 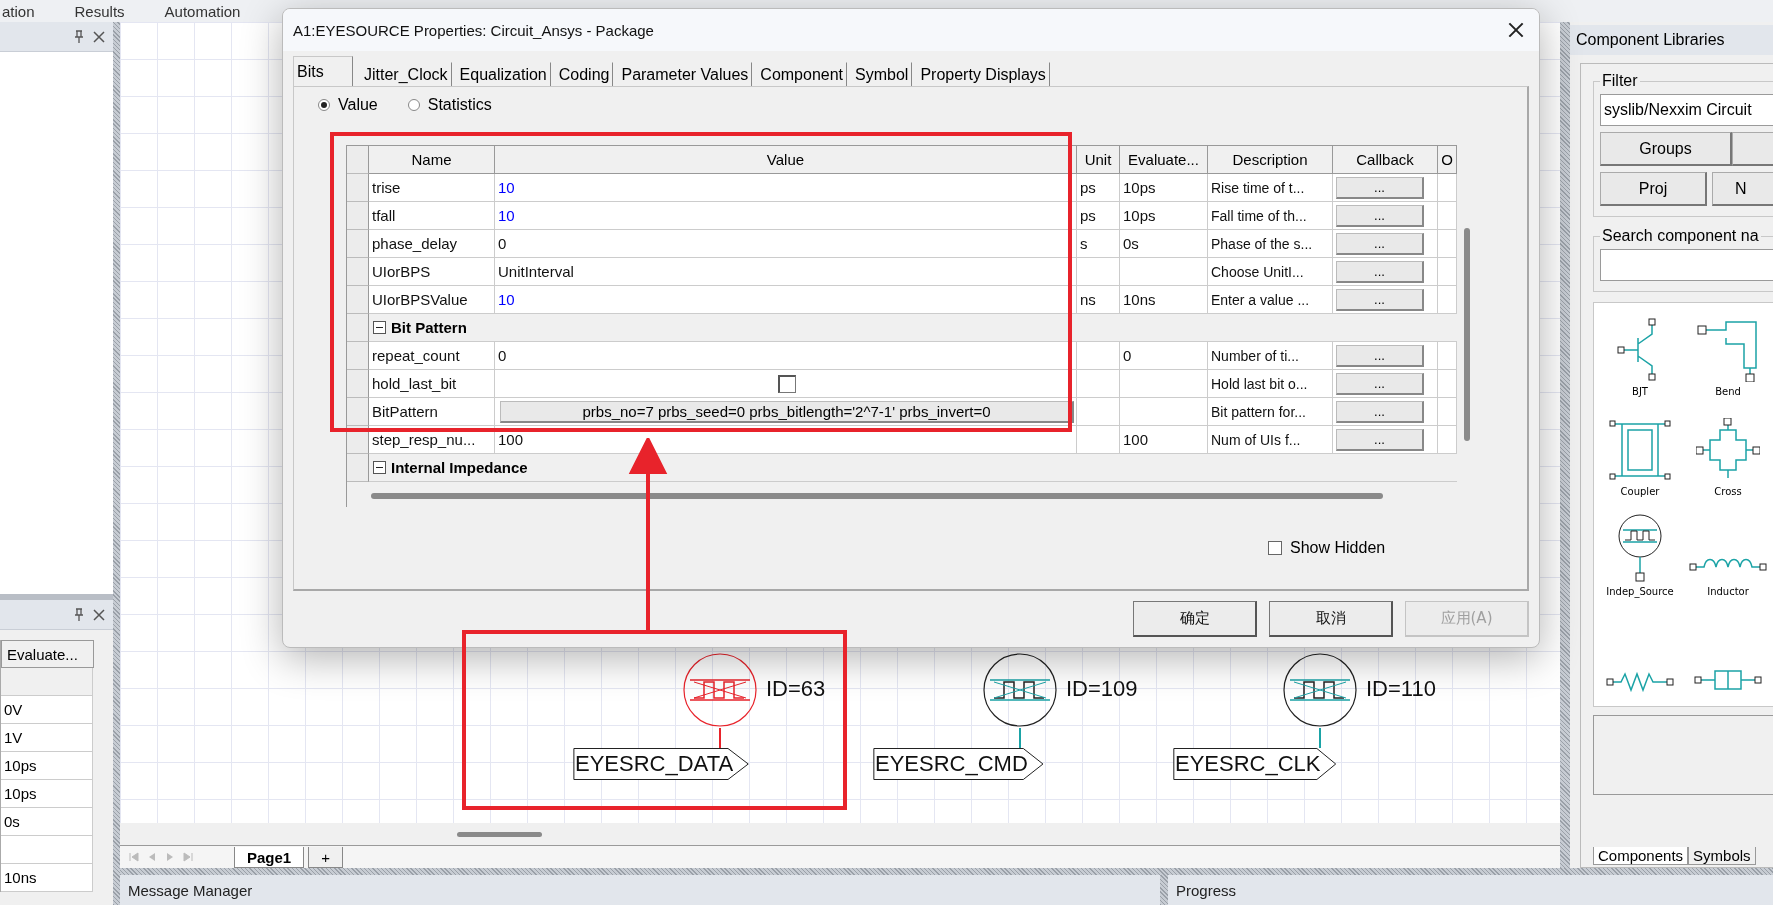 I want to click on port-label: EYESRC_CMD, so click(x=958, y=764).